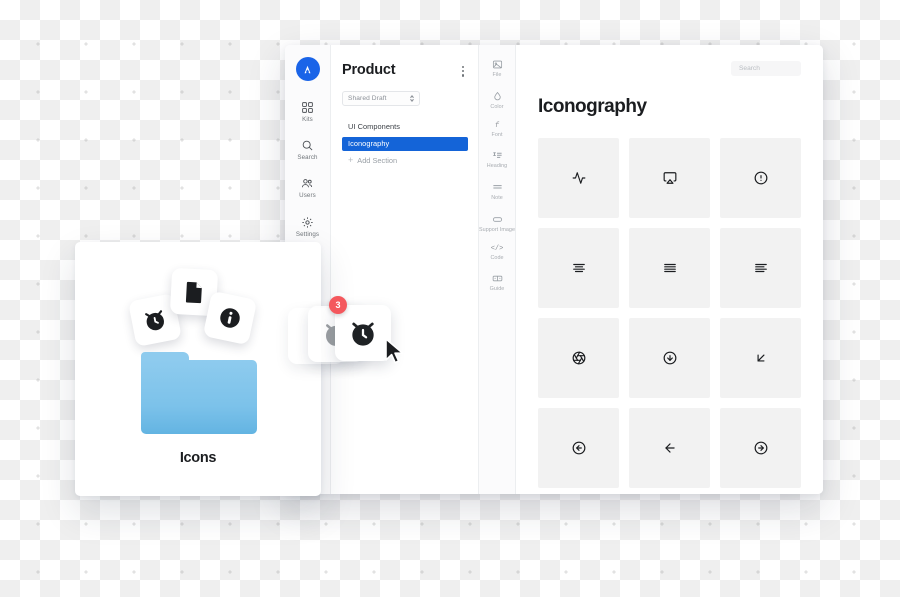 This screenshot has width=900, height=597. Describe the element at coordinates (669, 178) in the screenshot. I see `icon-cell-airplay` at that location.